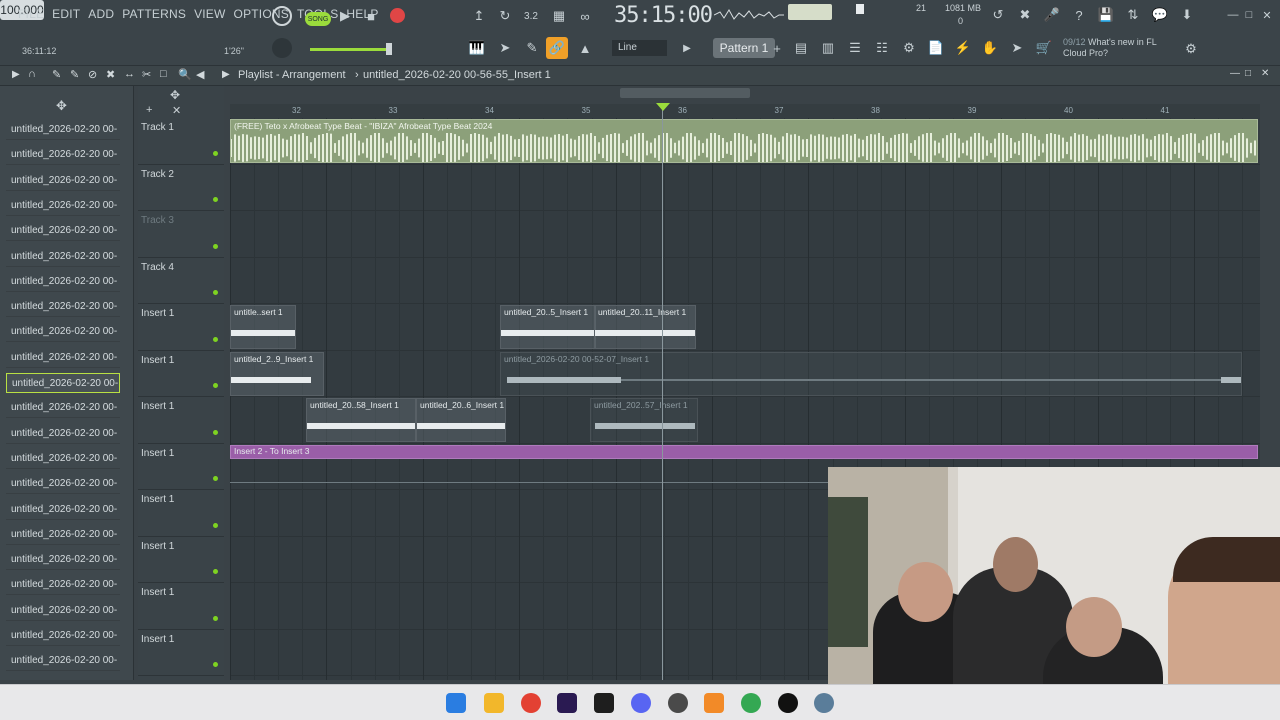  Describe the element at coordinates (494, 703) in the screenshot. I see `file-explorer-icon` at that location.